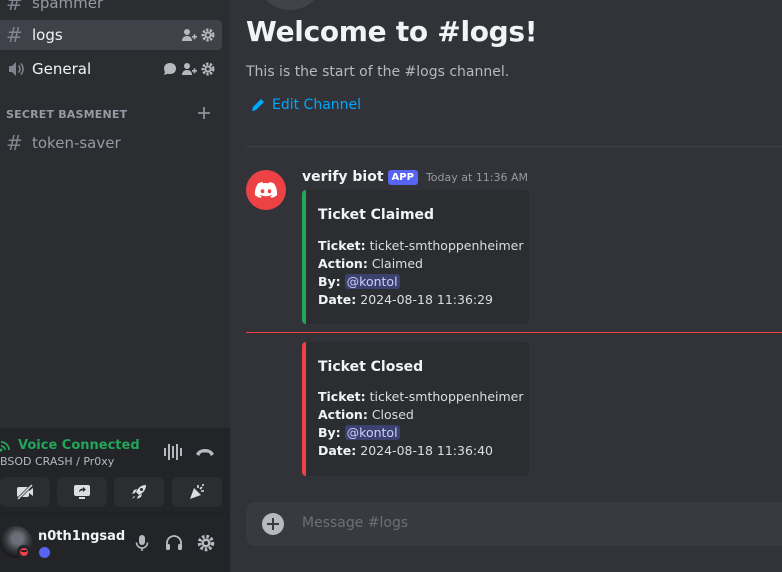  What do you see at coordinates (406, 450) in the screenshot?
I see `embed-field-date: Date: 2024-08-18 11:36:40` at bounding box center [406, 450].